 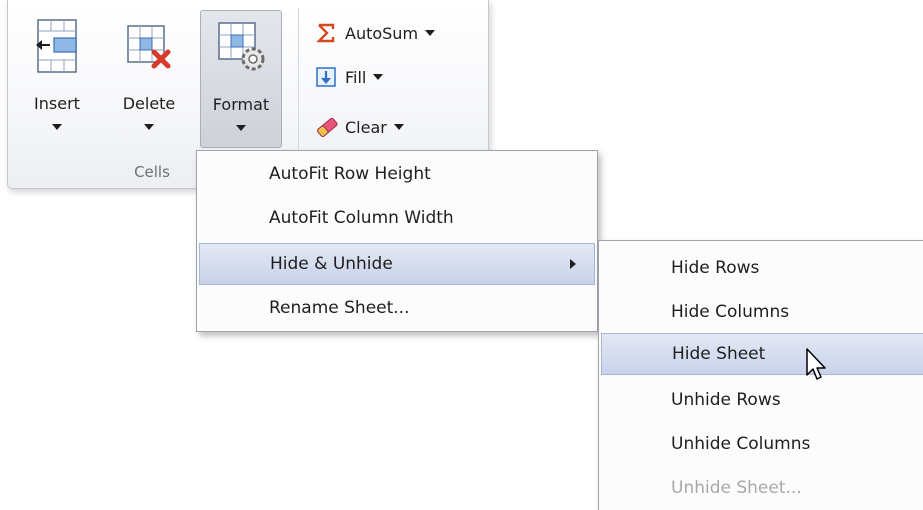 I want to click on fill-button: Fill, so click(x=349, y=77).